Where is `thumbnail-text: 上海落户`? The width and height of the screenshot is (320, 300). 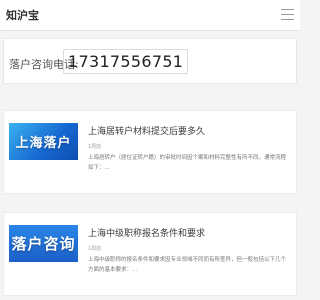 thumbnail-text: 上海落户 is located at coordinates (43, 143).